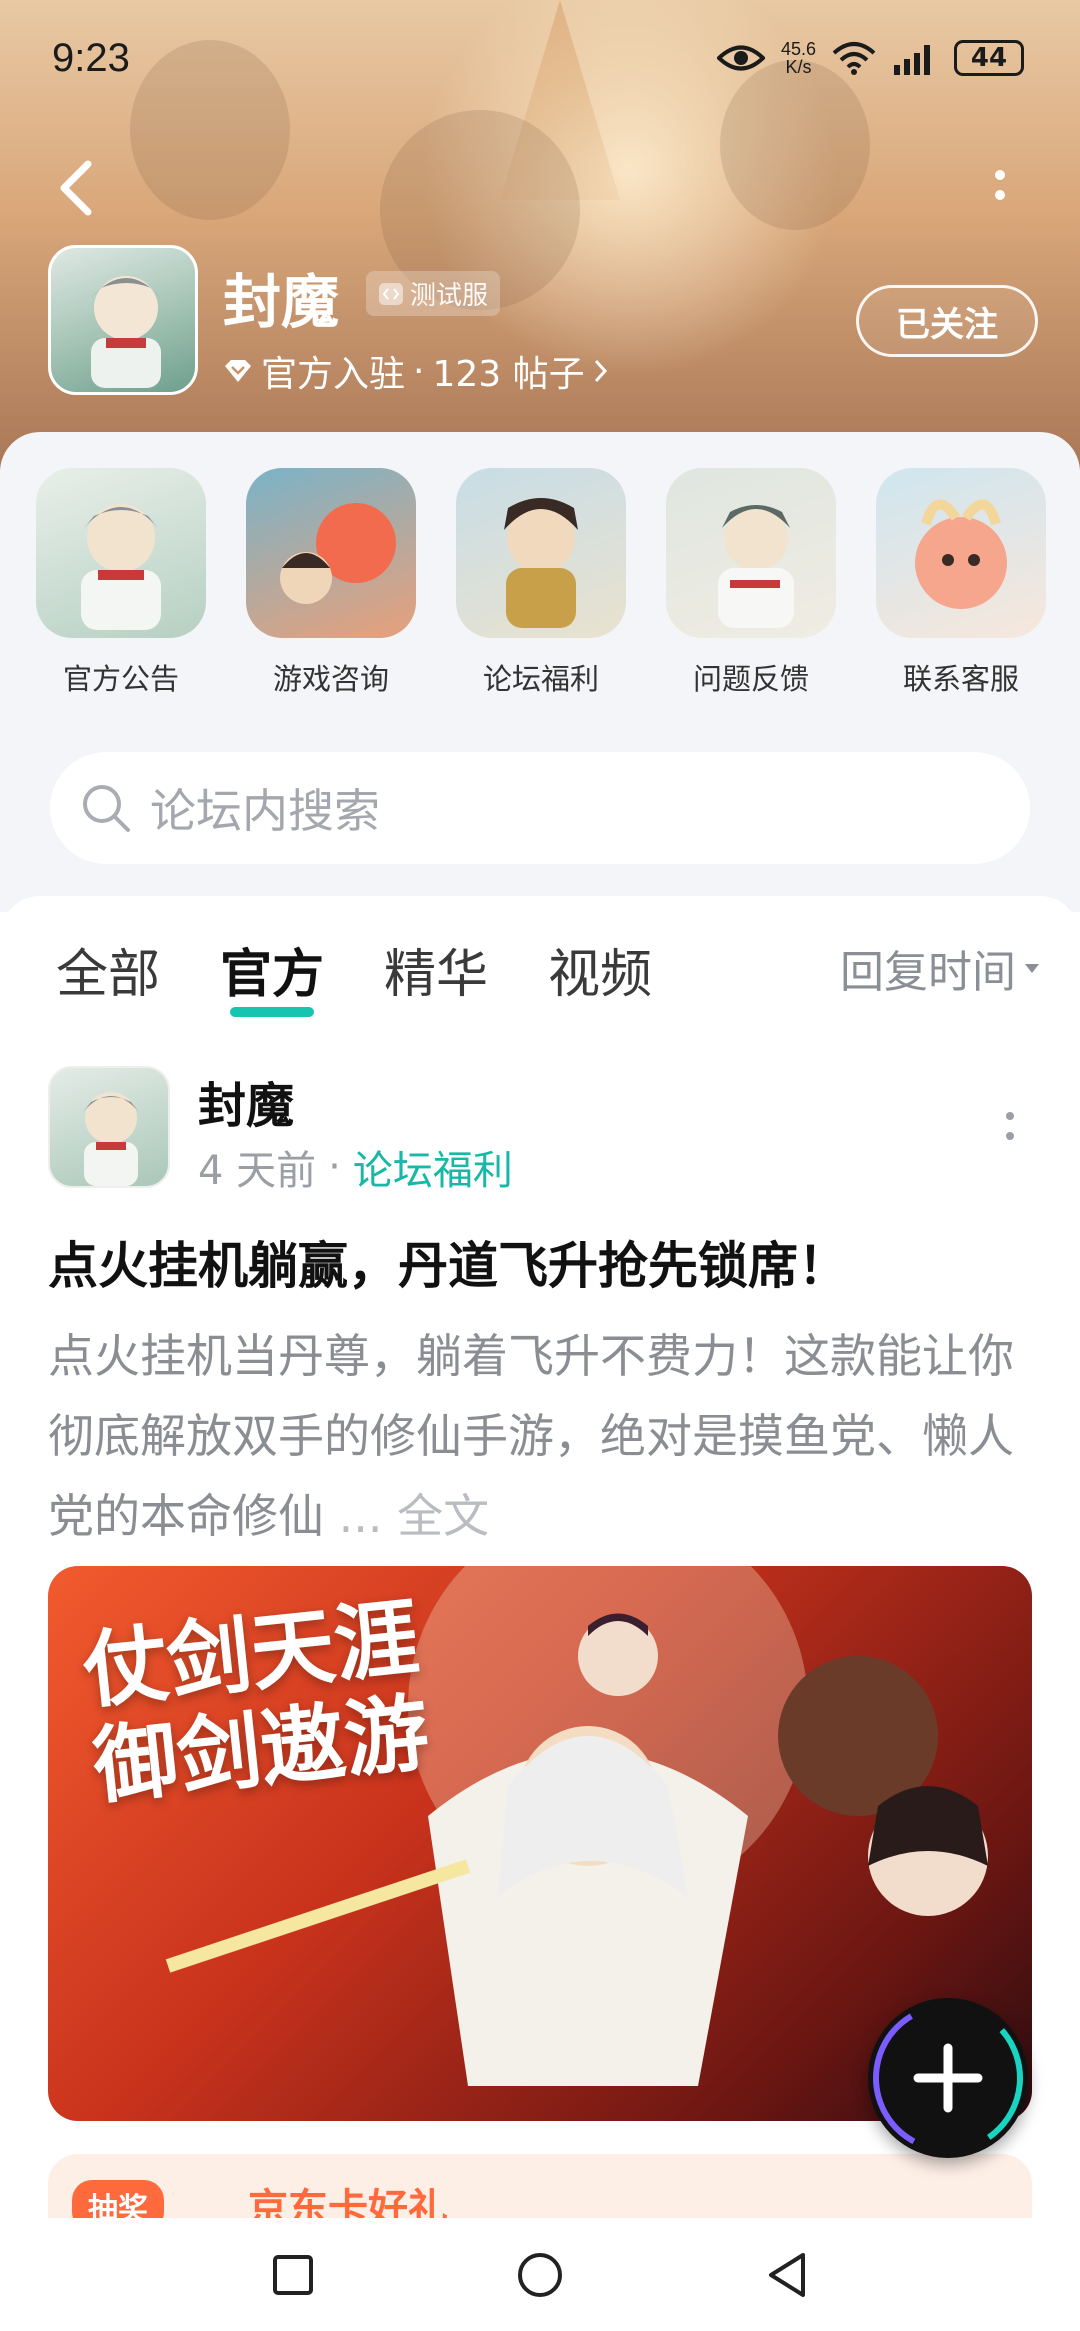 This screenshot has width=1080, height=2331. I want to click on shortcut-feedback: 问题反馈, so click(751, 583).